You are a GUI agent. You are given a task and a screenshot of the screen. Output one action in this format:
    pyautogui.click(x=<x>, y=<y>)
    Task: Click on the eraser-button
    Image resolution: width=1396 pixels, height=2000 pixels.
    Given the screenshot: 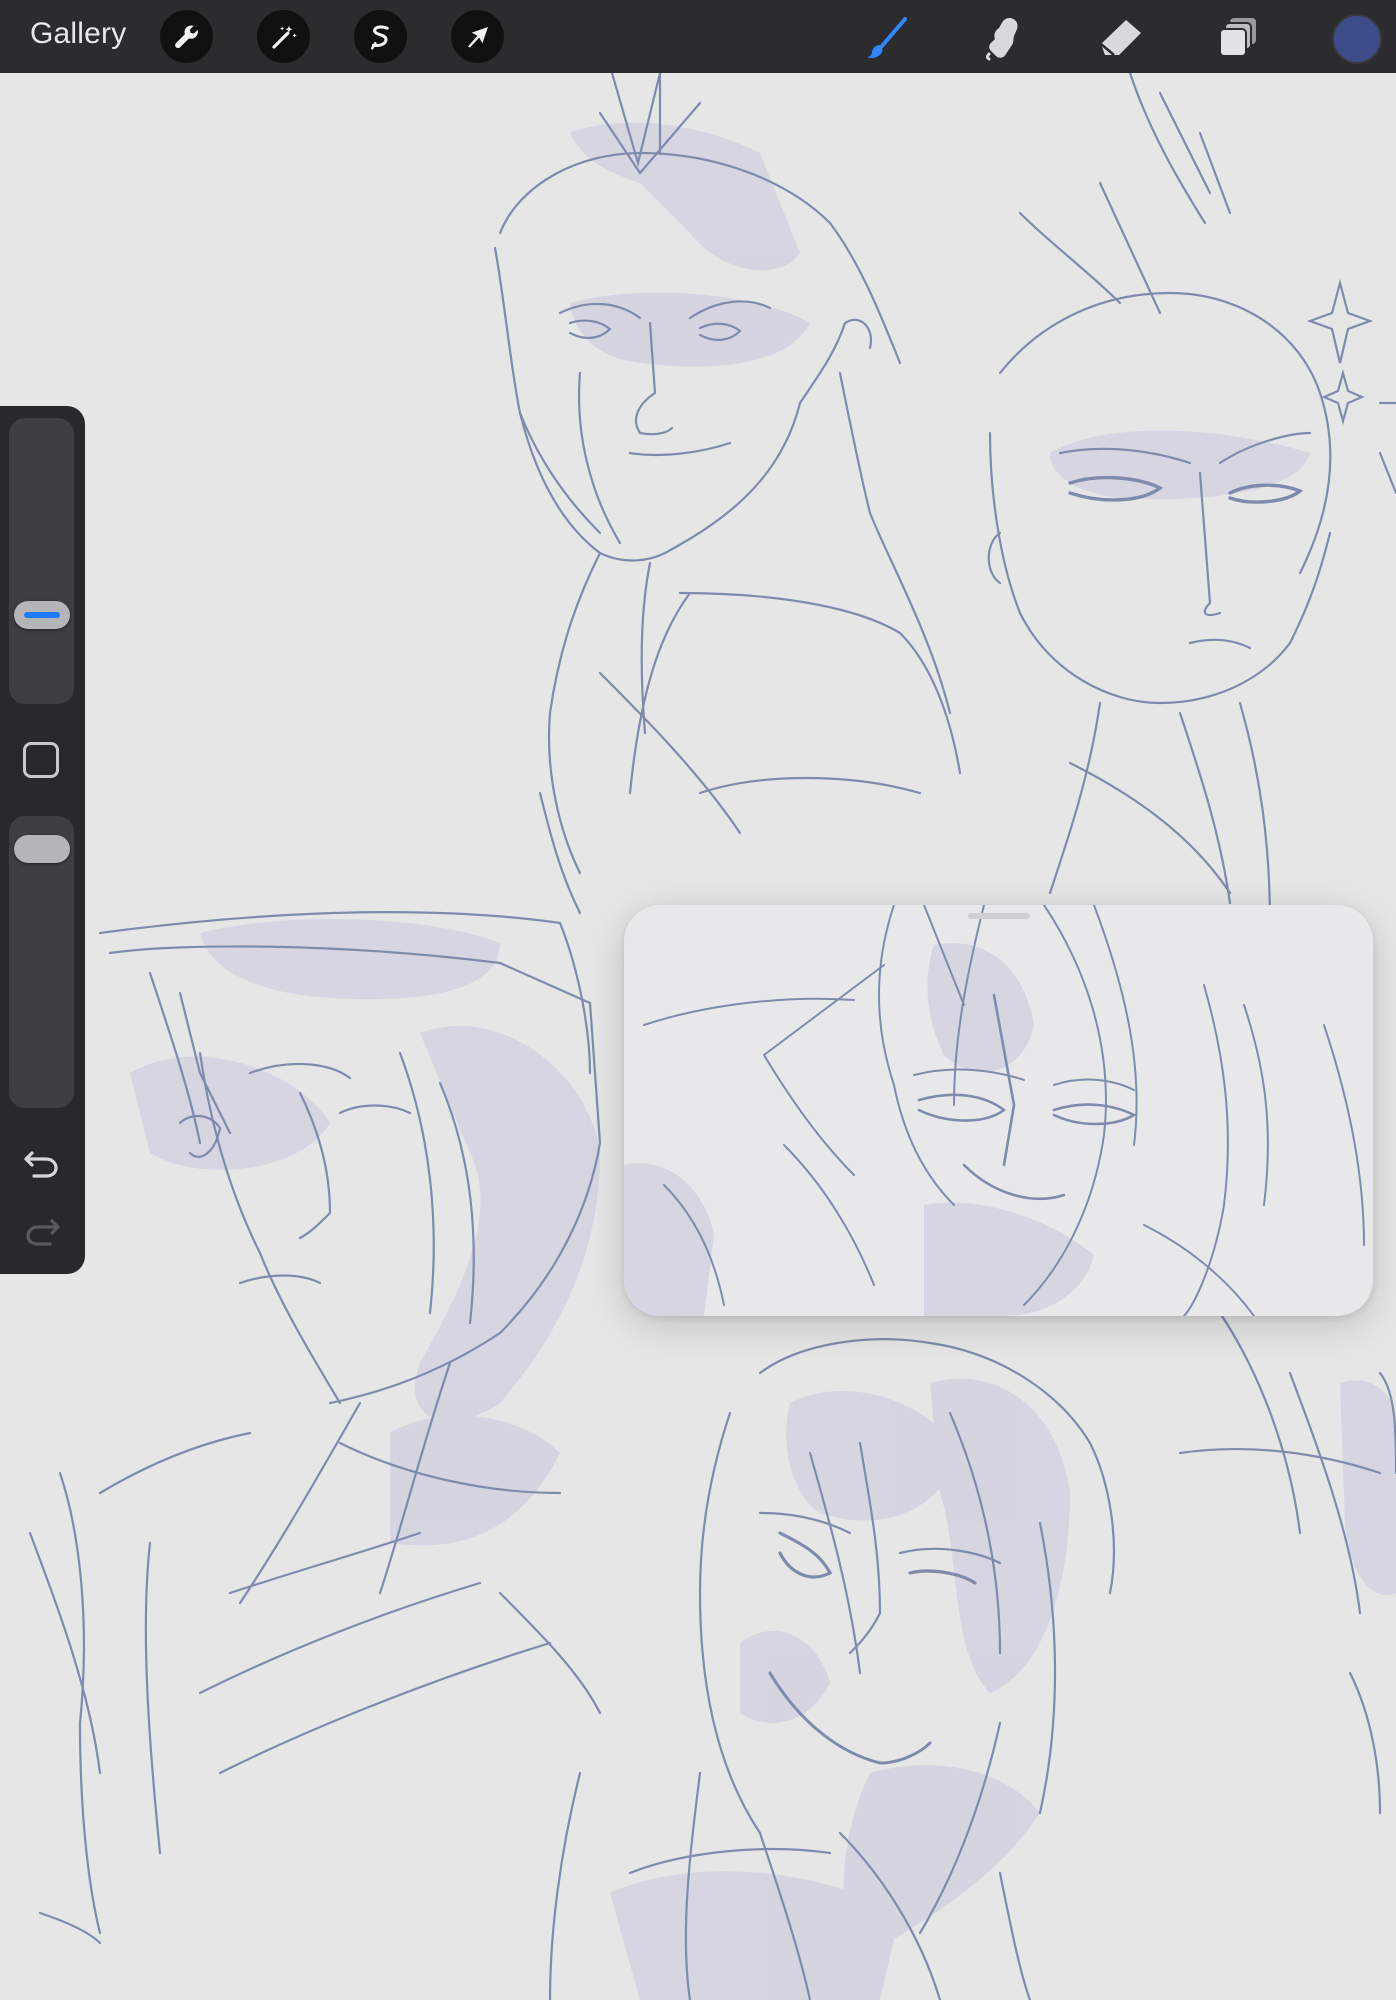 What is the action you would take?
    pyautogui.click(x=1121, y=38)
    